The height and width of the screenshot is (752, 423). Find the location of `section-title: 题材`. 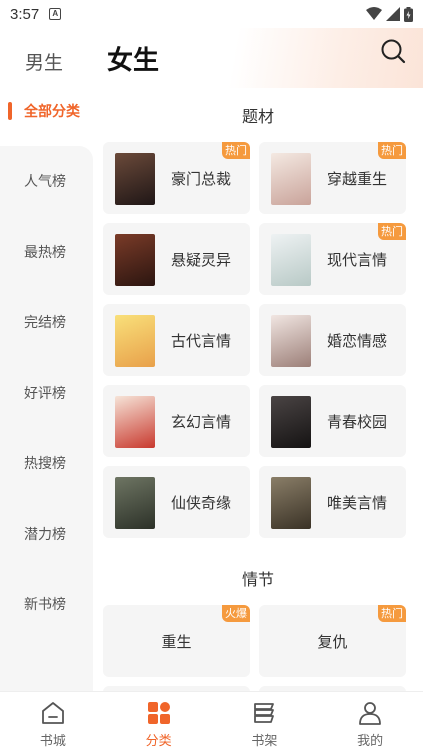

section-title: 题材 is located at coordinates (257, 116).